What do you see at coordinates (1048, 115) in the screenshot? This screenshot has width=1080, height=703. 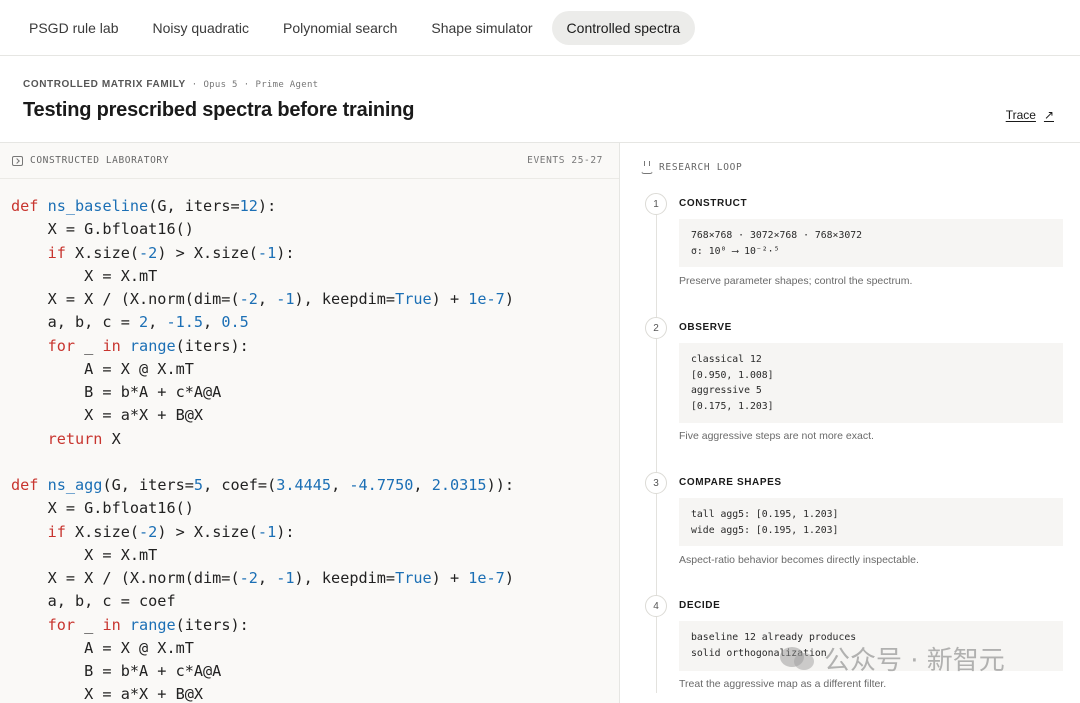 I see `arrow-up-right-icon: ↗` at bounding box center [1048, 115].